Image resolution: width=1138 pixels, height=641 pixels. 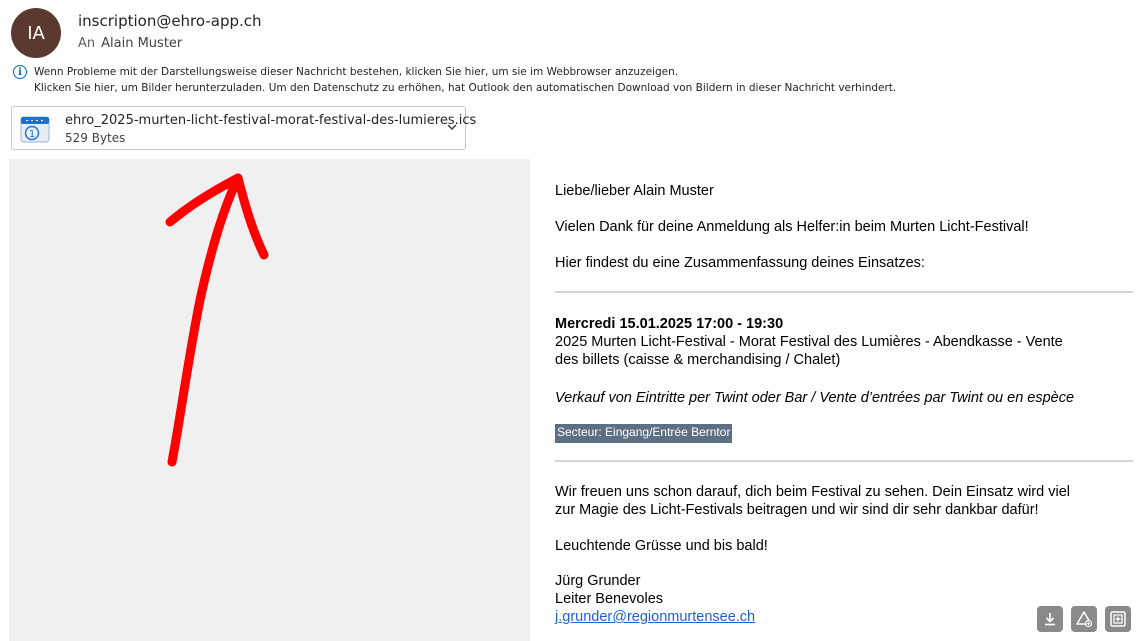 I want to click on shift-datetime: Mercredi 15.01.2025 17:00 - 19:30, so click(x=669, y=324).